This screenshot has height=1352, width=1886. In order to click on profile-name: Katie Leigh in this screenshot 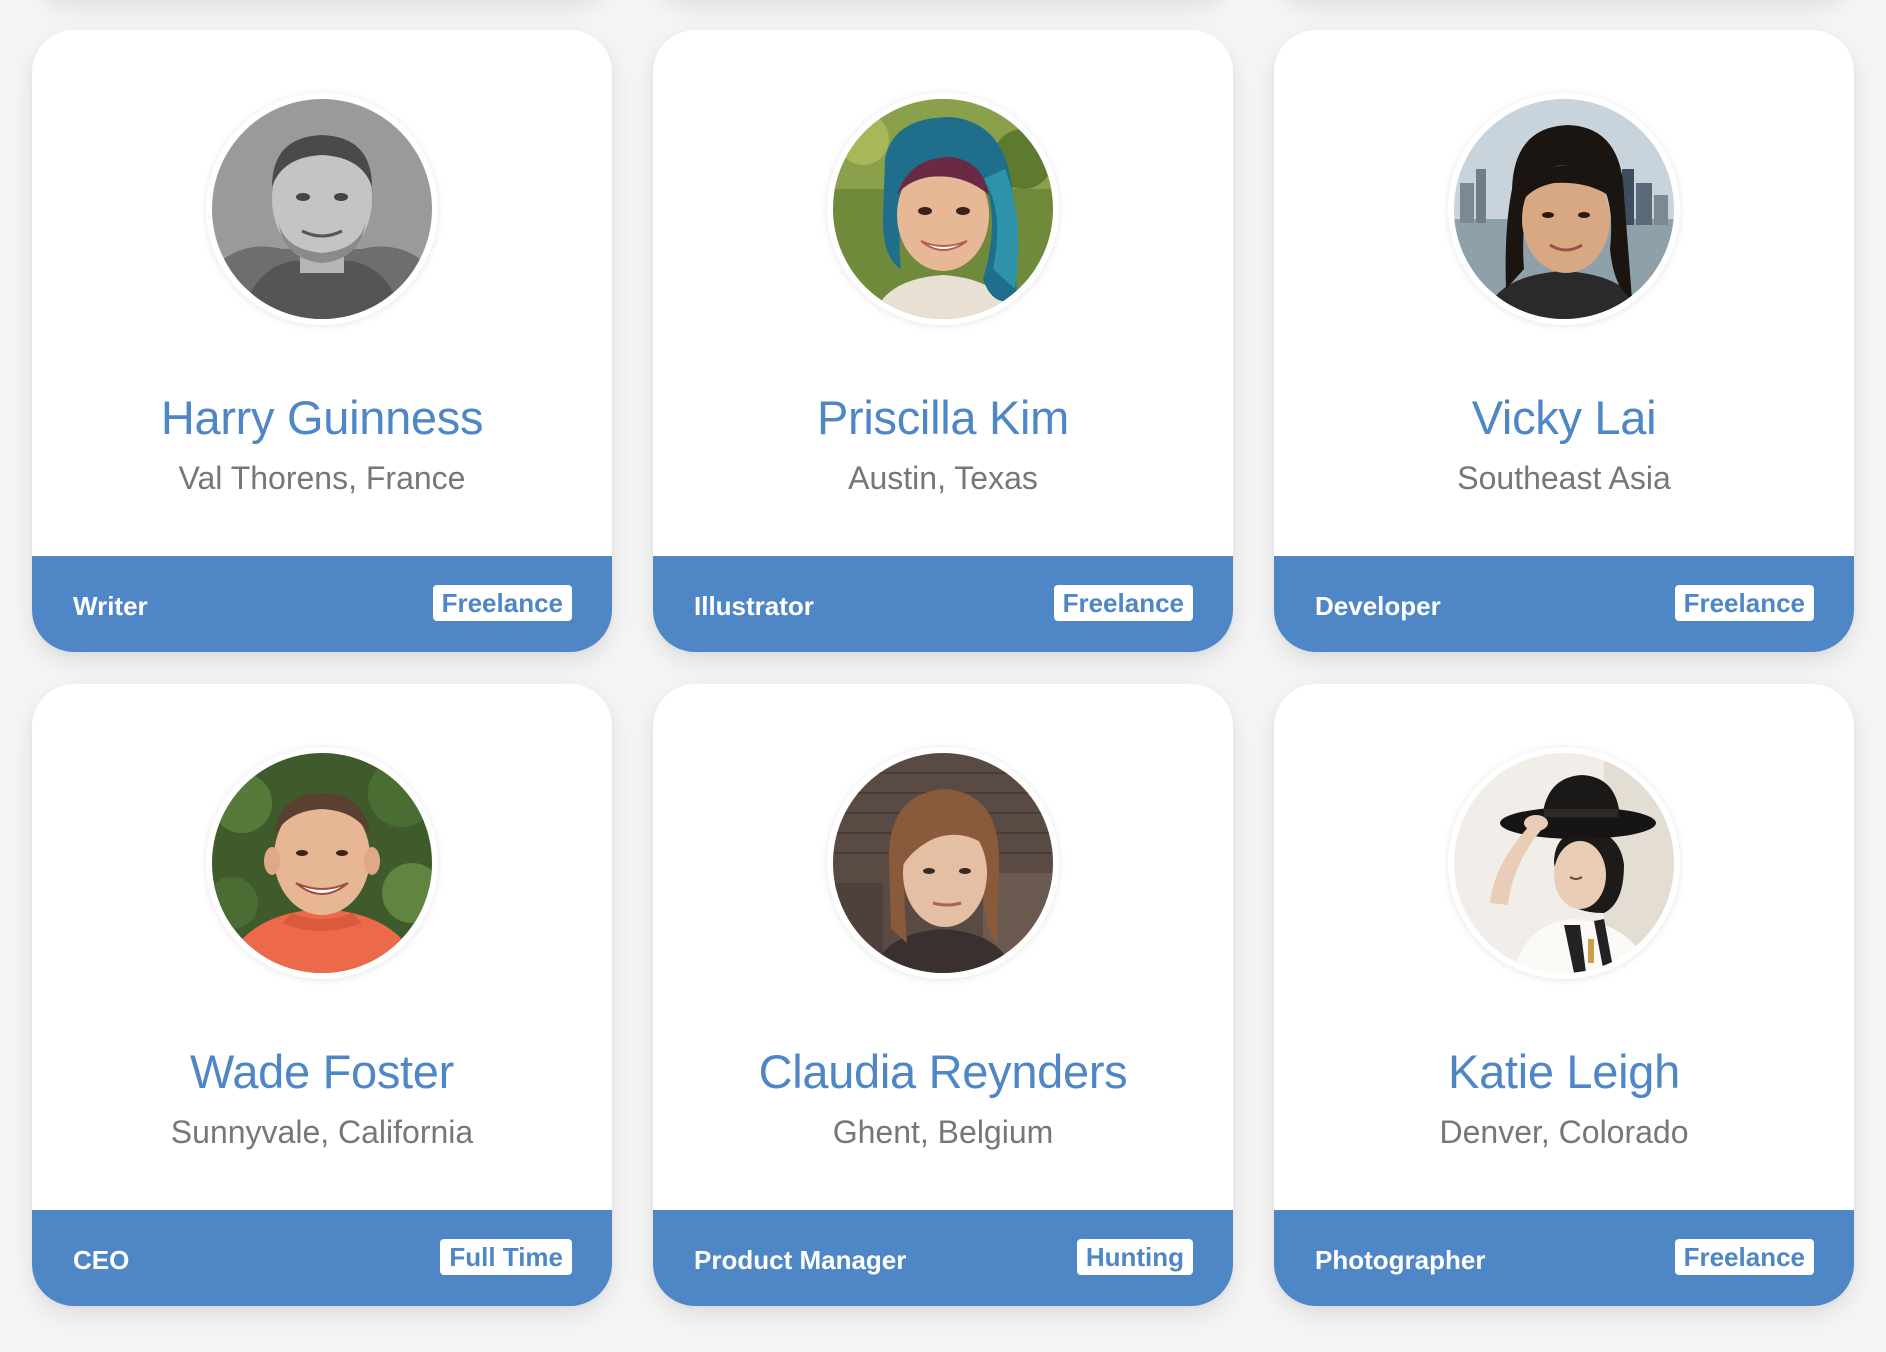, I will do `click(1564, 1072)`.